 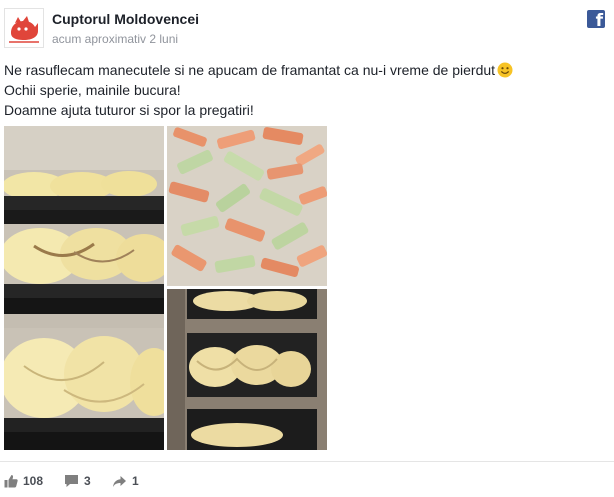 I want to click on smiley-emoji-icon, so click(x=505, y=70).